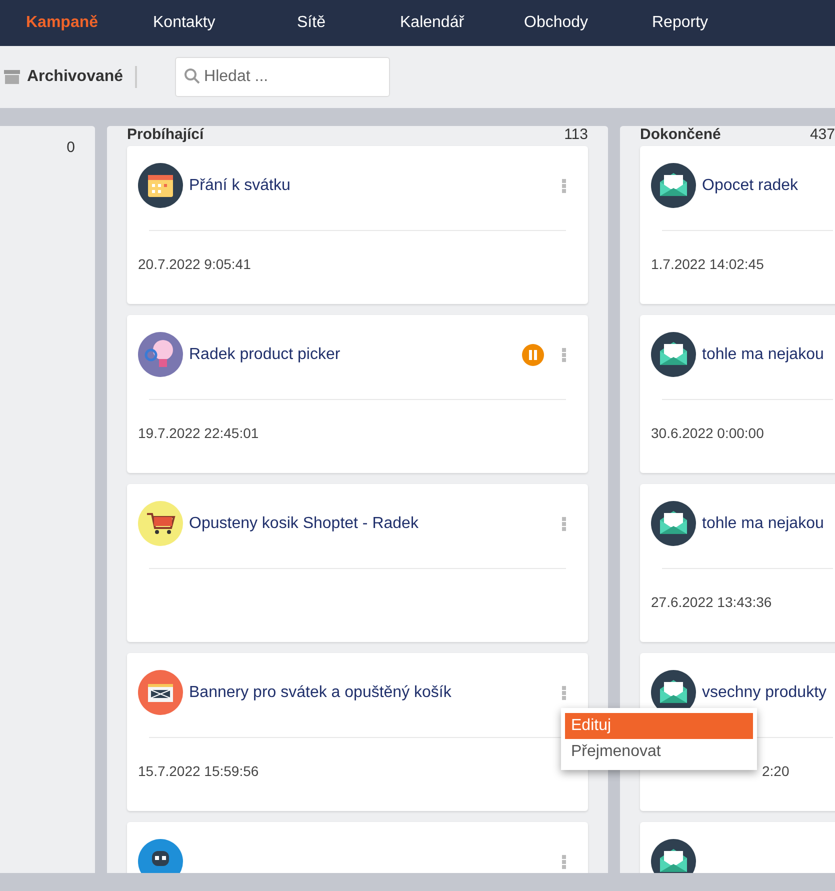 The height and width of the screenshot is (891, 835). I want to click on campaign-date: 2:20, so click(776, 771).